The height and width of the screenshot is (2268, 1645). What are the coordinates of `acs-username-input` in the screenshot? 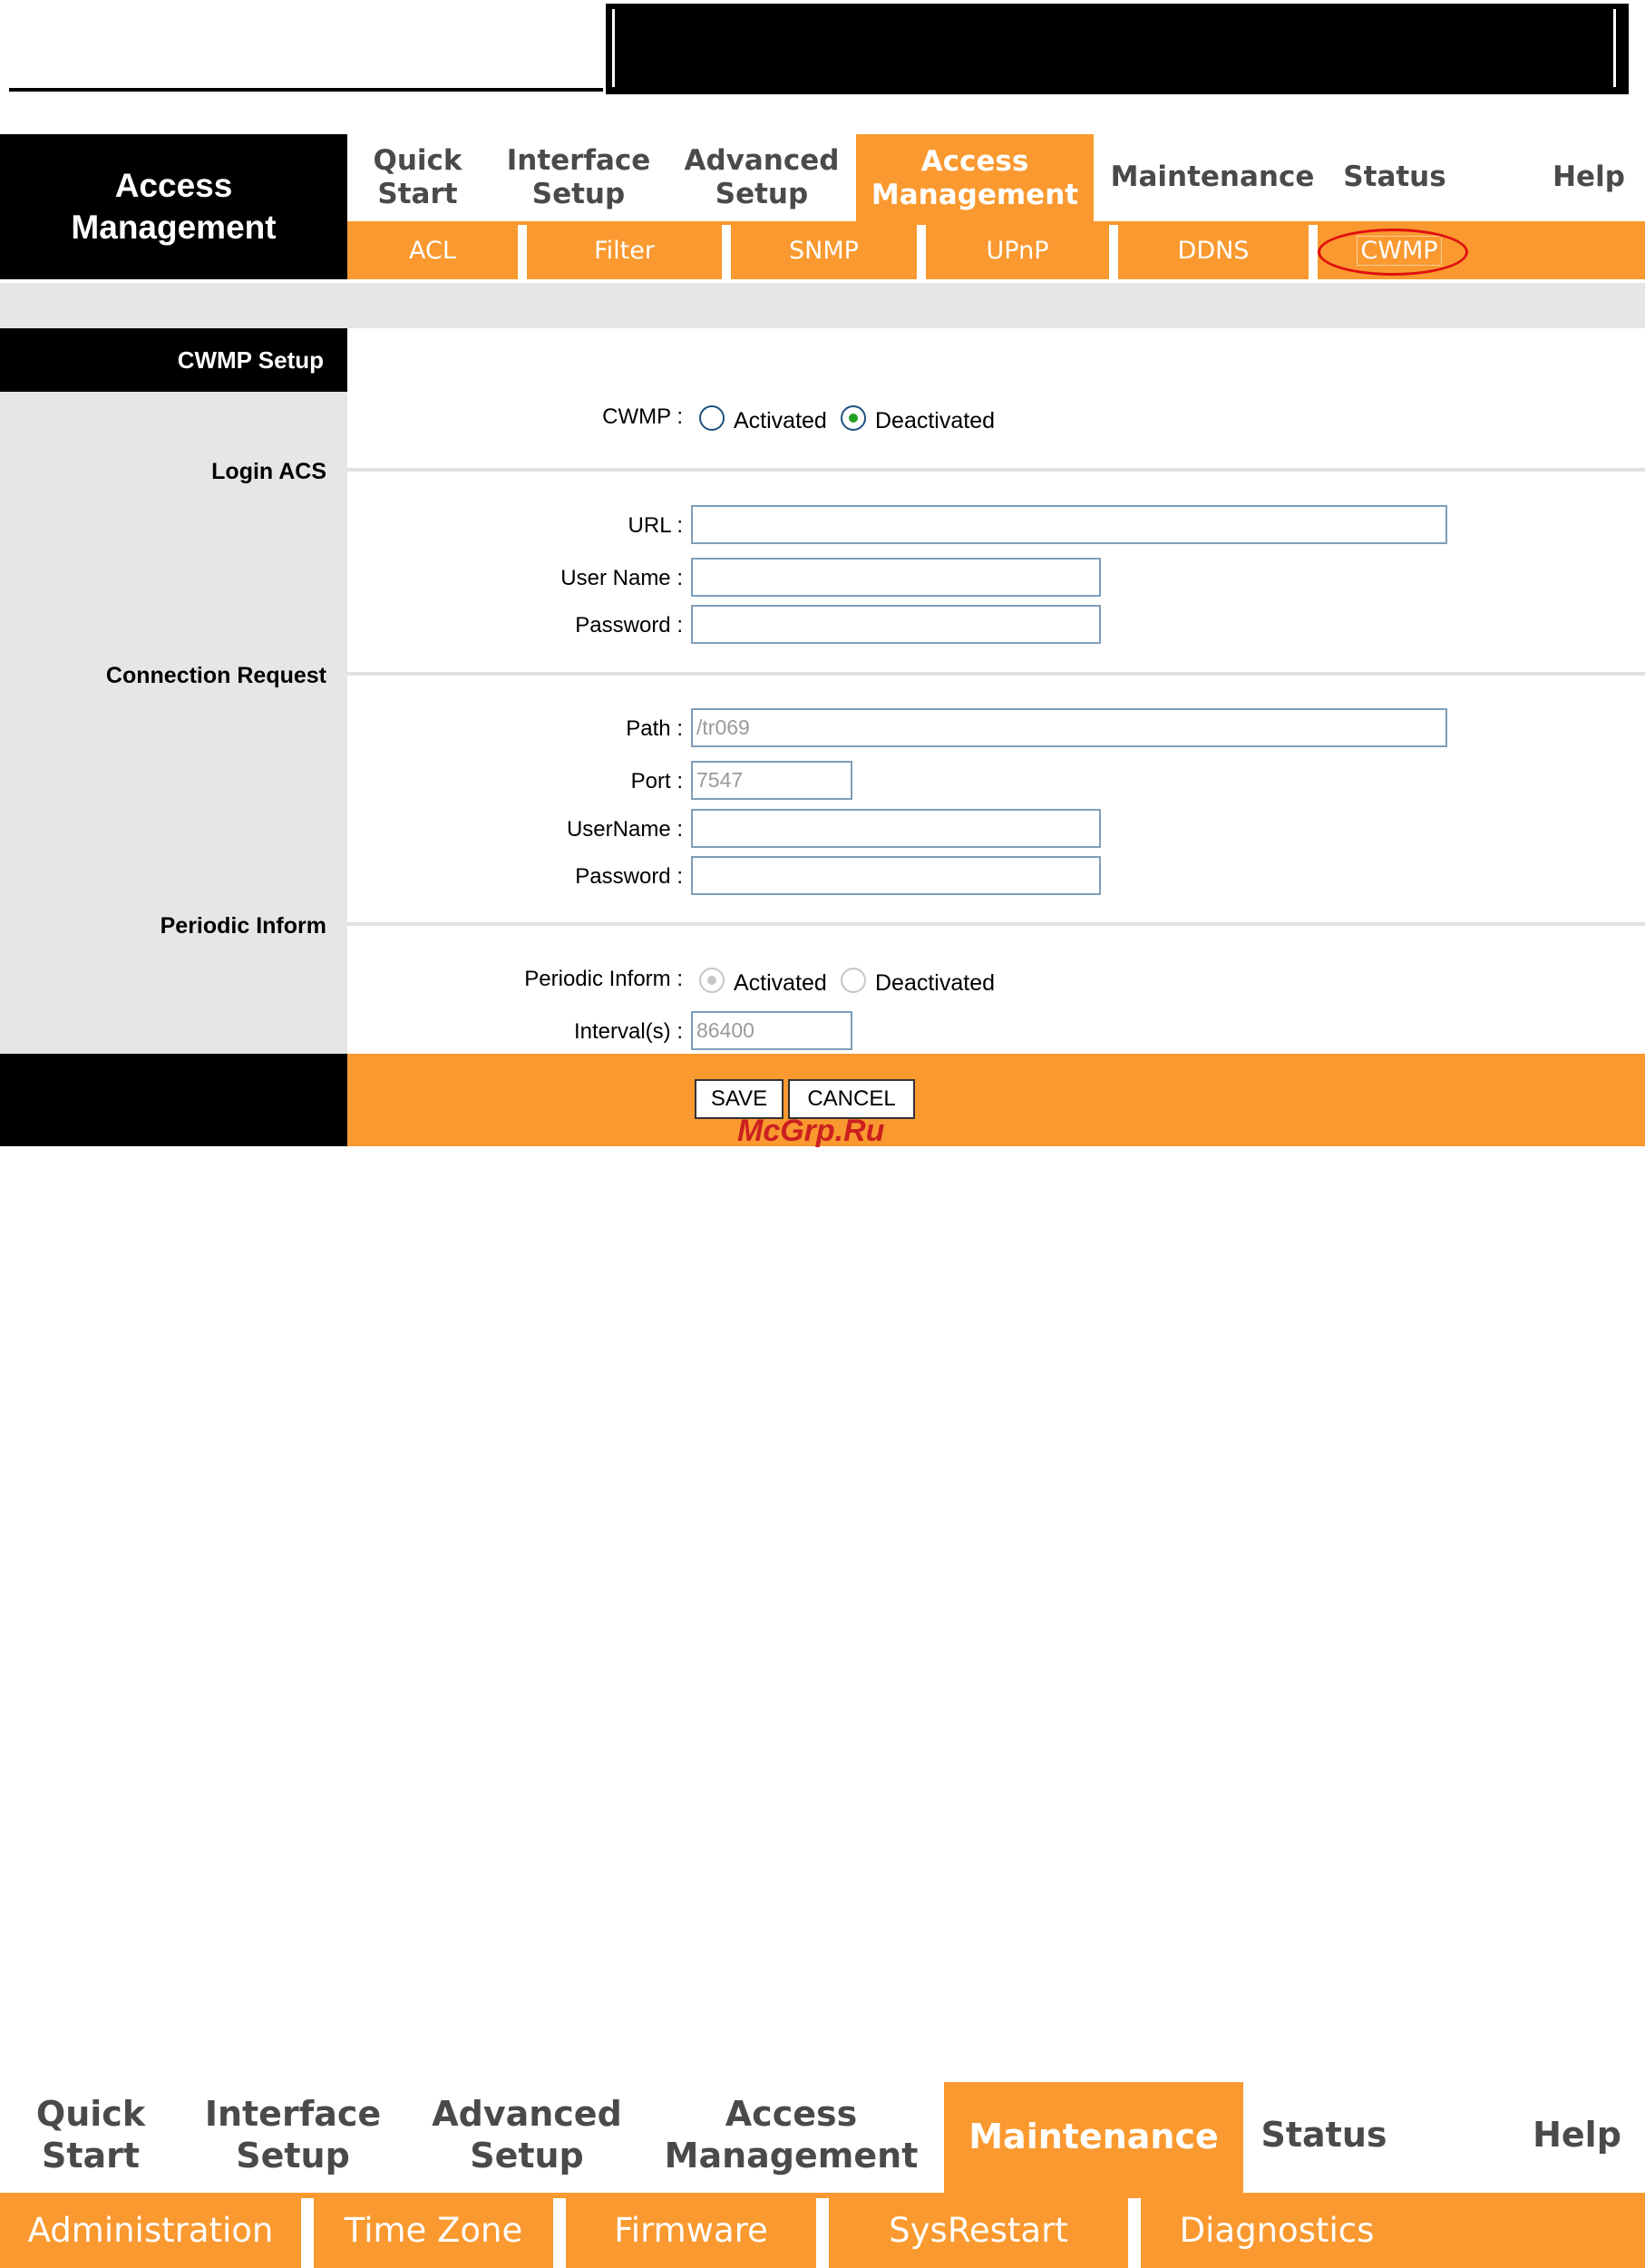 It's located at (896, 577).